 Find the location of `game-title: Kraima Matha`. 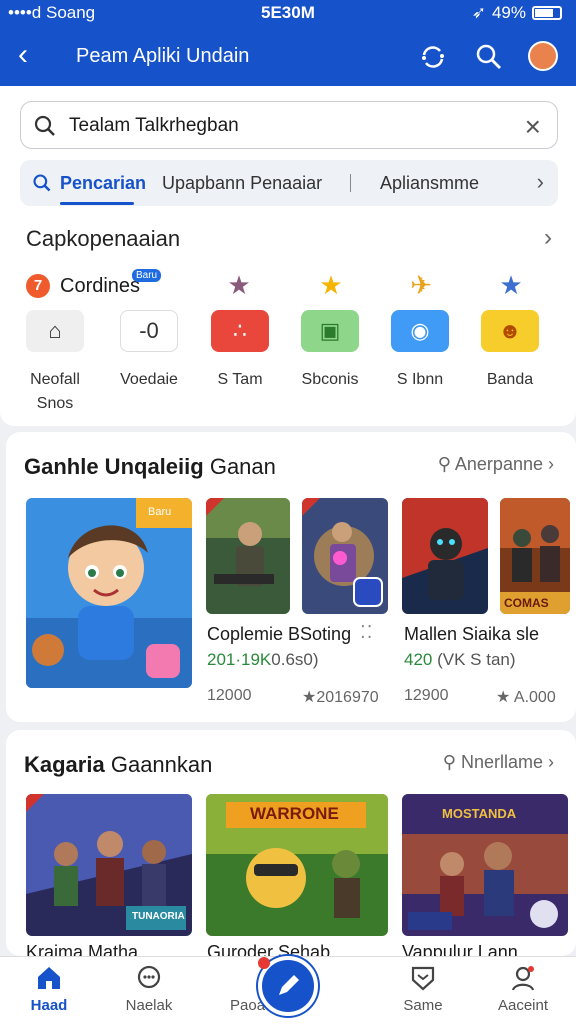

game-title: Kraima Matha is located at coordinates (82, 949).